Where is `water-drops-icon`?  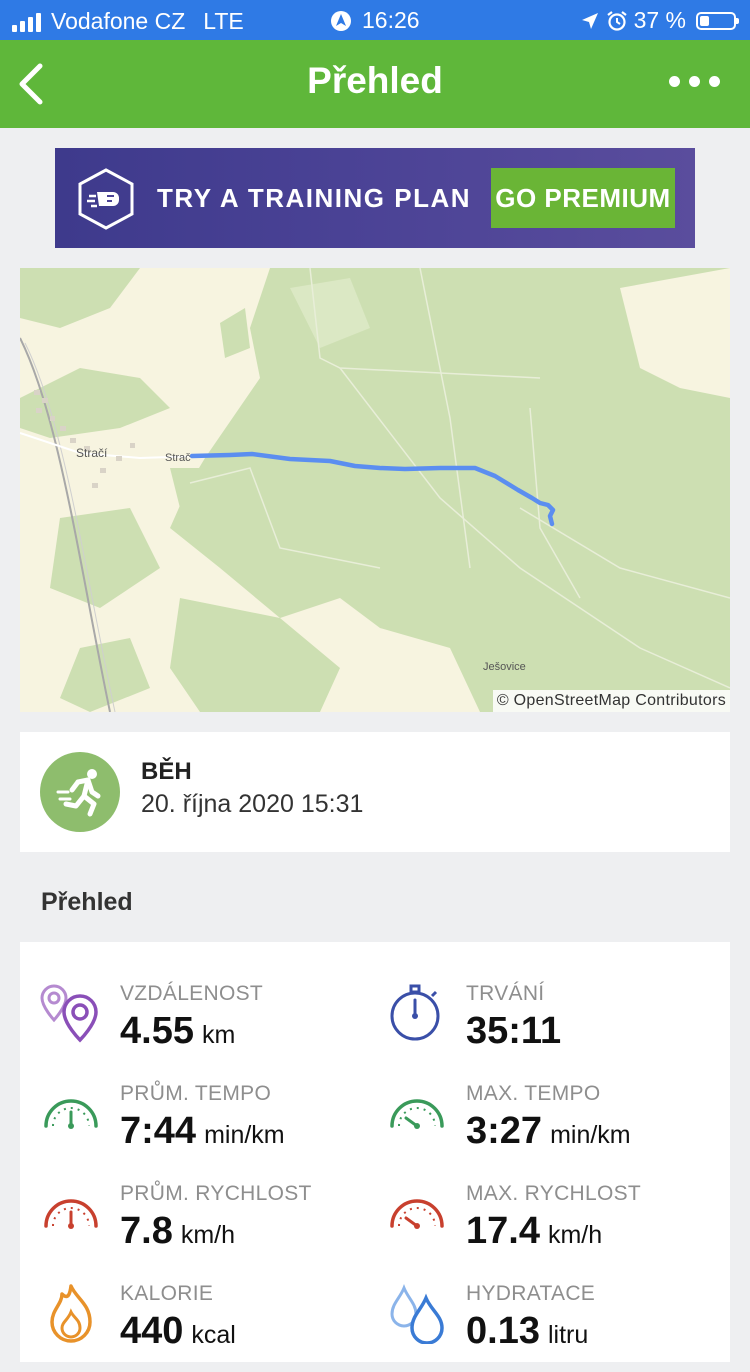 water-drops-icon is located at coordinates (417, 1313).